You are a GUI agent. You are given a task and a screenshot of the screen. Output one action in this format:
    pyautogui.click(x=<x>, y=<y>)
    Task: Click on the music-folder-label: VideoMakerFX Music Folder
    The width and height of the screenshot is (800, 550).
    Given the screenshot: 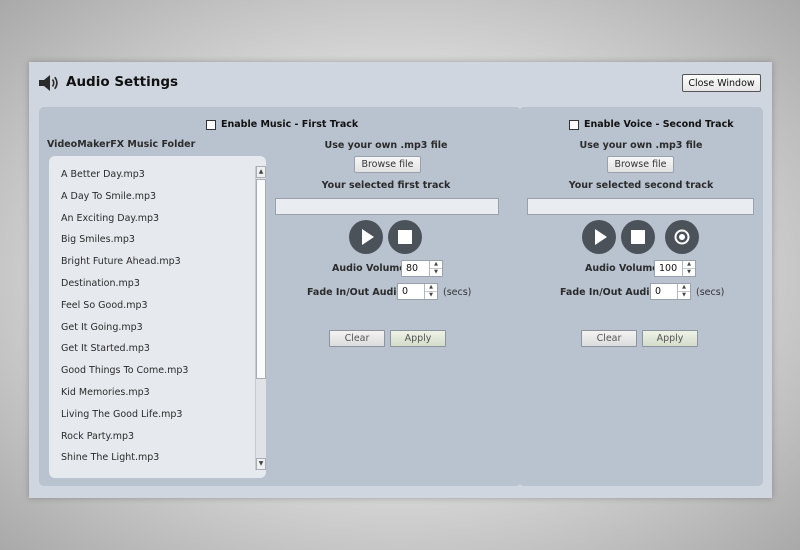 What is the action you would take?
    pyautogui.click(x=121, y=144)
    